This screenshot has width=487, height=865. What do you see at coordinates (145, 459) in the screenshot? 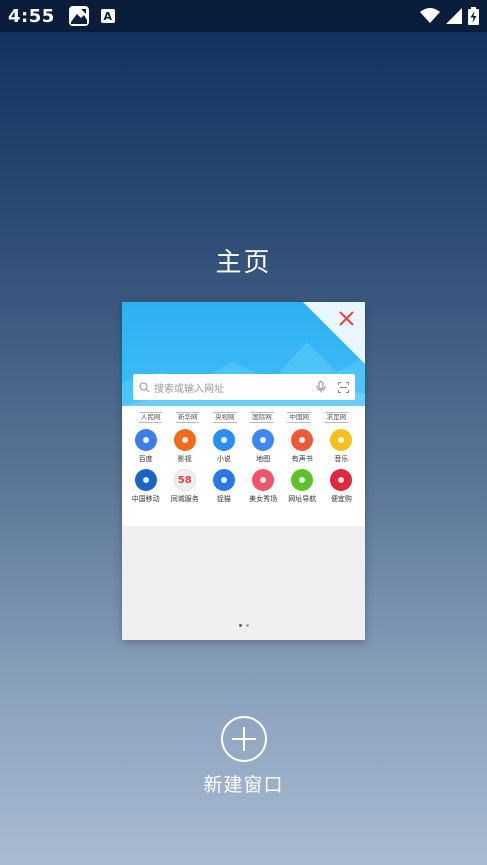
I see `app-shortcut-label: 百度` at bounding box center [145, 459].